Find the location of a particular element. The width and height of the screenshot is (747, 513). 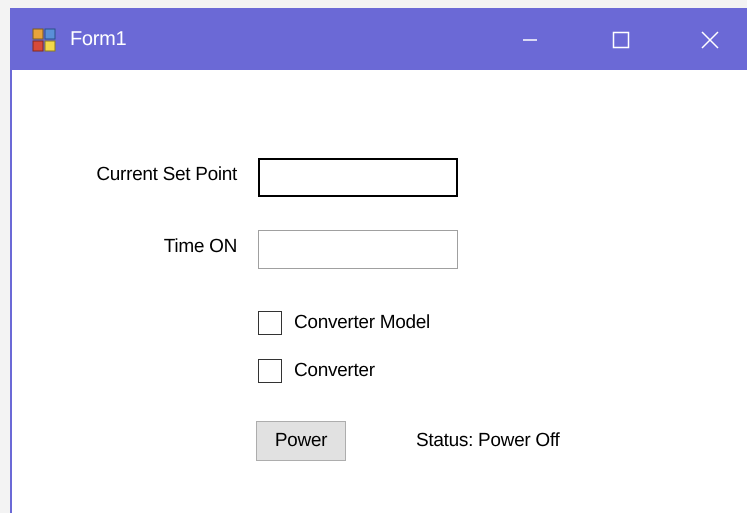

checkbox-label: Converter Model is located at coordinates (362, 323).